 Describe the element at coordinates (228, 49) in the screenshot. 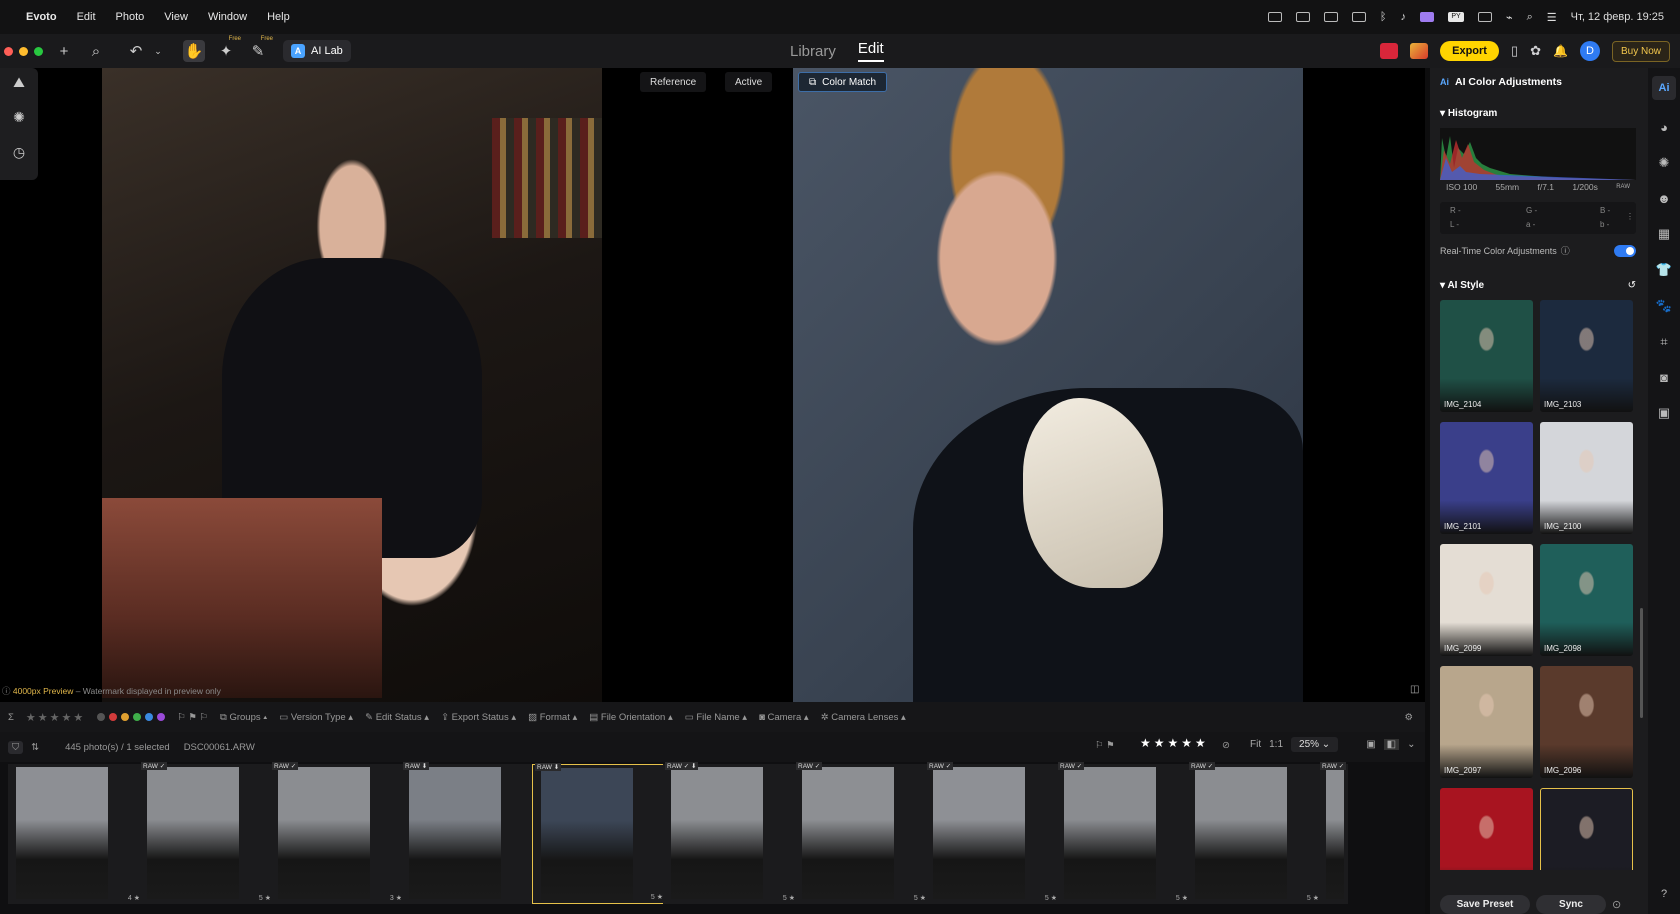

I see `free-tool-a-icon: ✦ Free` at that location.